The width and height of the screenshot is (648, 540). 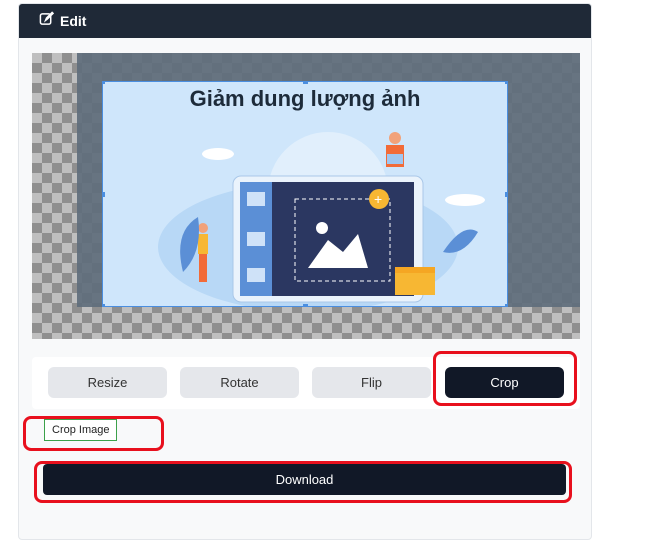 What do you see at coordinates (506, 194) in the screenshot?
I see `crop-handle-right` at bounding box center [506, 194].